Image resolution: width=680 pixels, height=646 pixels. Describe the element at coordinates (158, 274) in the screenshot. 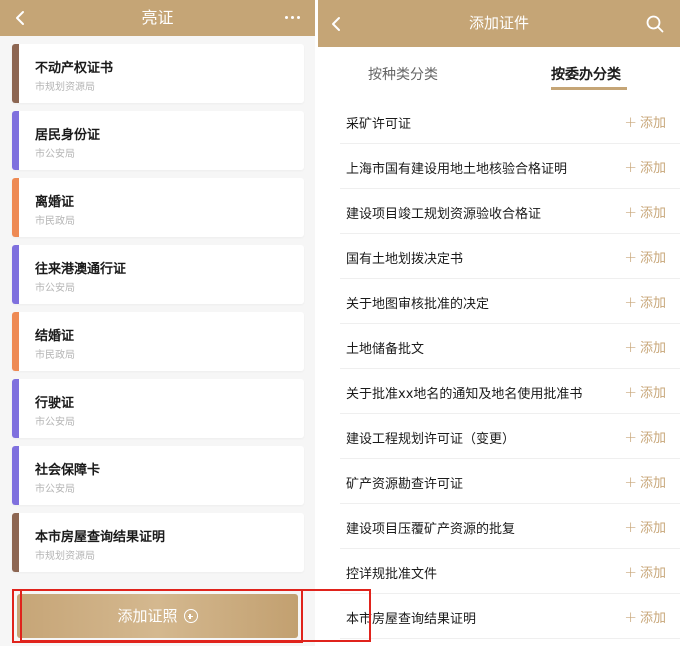

I see `certificate-card: 往来港澳通行证市公安局` at that location.